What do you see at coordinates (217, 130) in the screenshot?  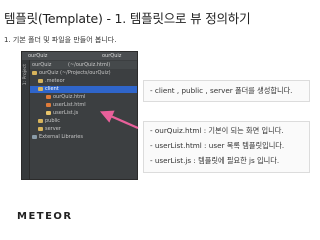 I see `list-item: - ourQuiz.html : 기본이 되는 화면 입니다.` at bounding box center [217, 130].